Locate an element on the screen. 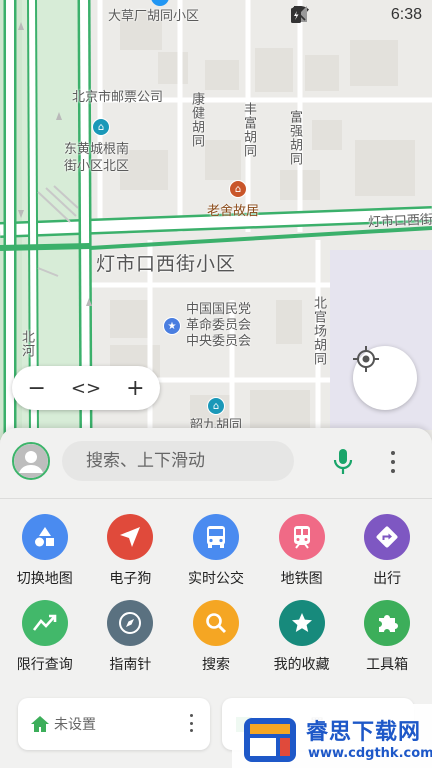 Image resolution: width=432 pixels, height=768 pixels. tool-label: 工具箱 is located at coordinates (387, 665).